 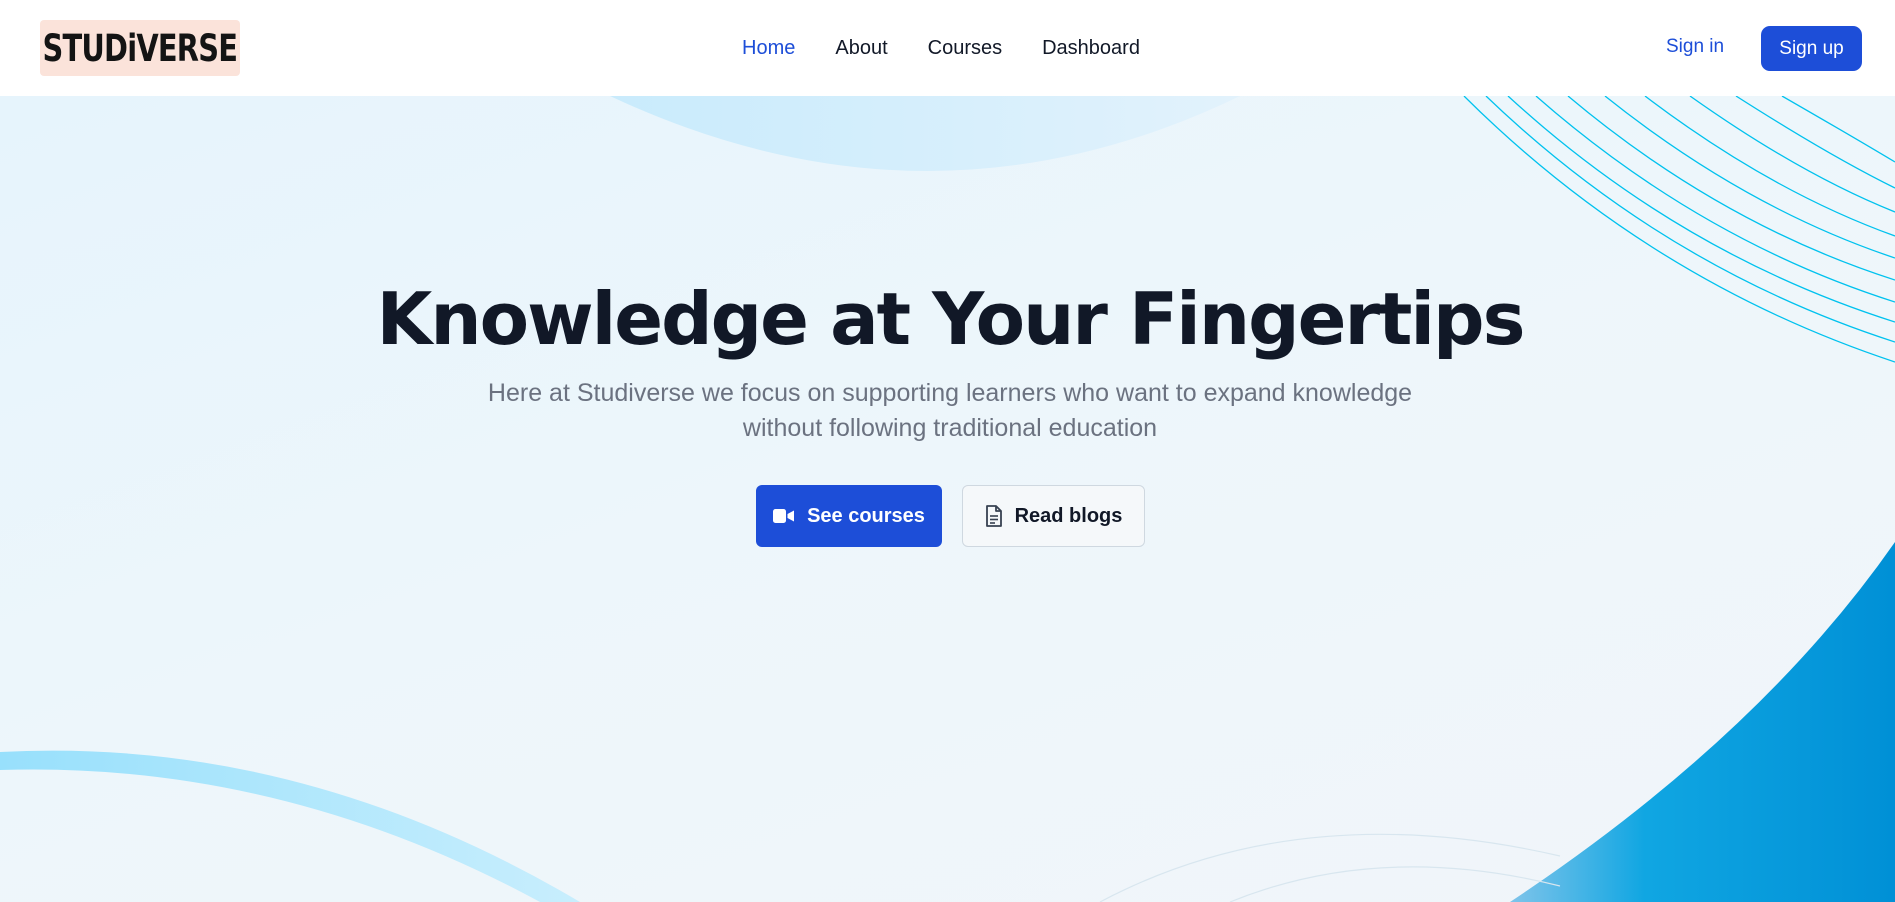 I want to click on read-blogs-button: Read blogs, so click(x=1053, y=516).